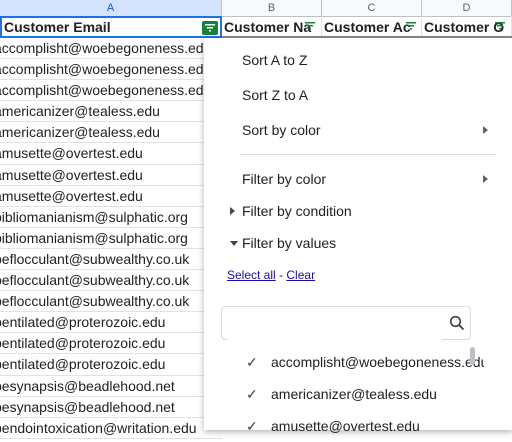 The height and width of the screenshot is (442, 512). I want to click on list-item: ✓ americanizer@tealess.edu, so click(364, 394).